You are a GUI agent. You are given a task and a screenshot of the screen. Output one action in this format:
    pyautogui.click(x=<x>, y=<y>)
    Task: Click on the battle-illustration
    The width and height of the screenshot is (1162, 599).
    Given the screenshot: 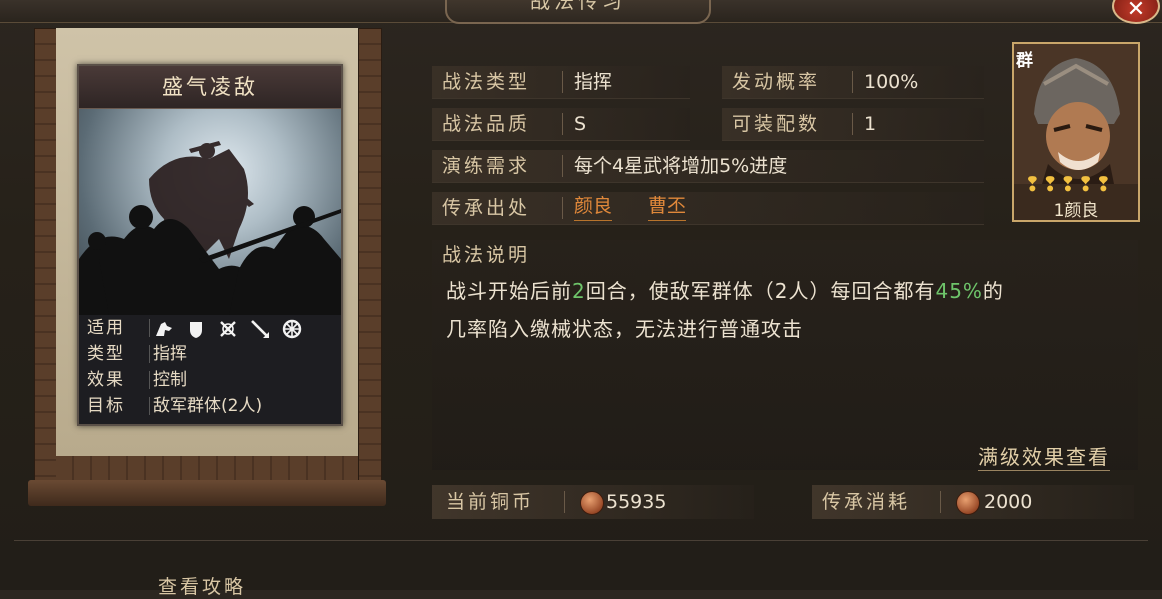 What is the action you would take?
    pyautogui.click(x=210, y=228)
    